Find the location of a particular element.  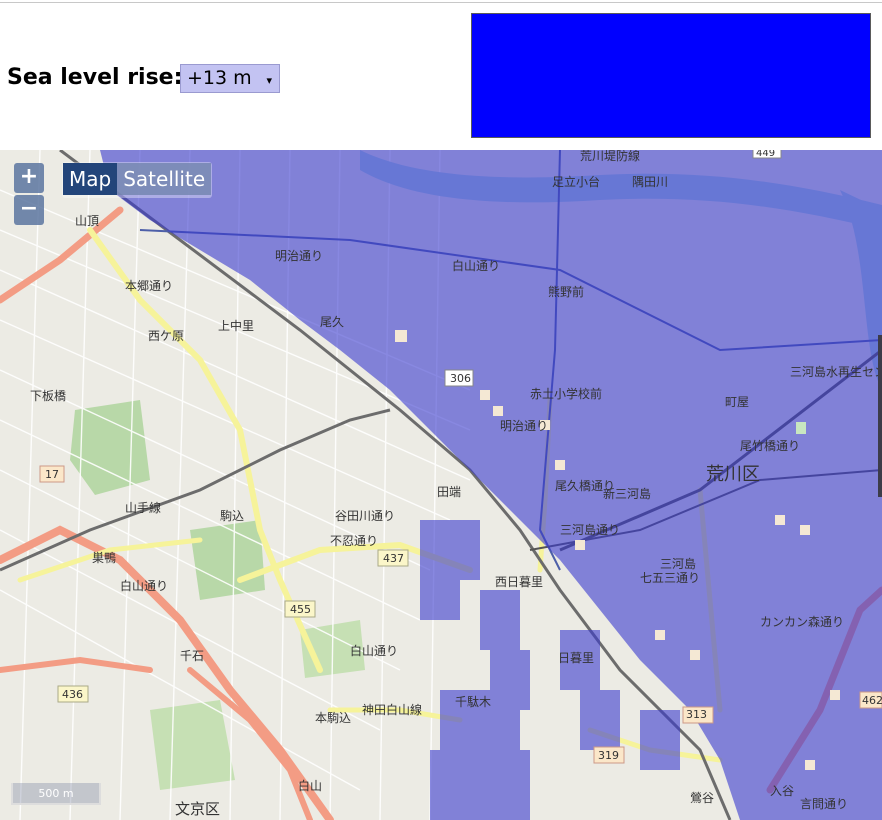

map-label: 千石 is located at coordinates (192, 656).